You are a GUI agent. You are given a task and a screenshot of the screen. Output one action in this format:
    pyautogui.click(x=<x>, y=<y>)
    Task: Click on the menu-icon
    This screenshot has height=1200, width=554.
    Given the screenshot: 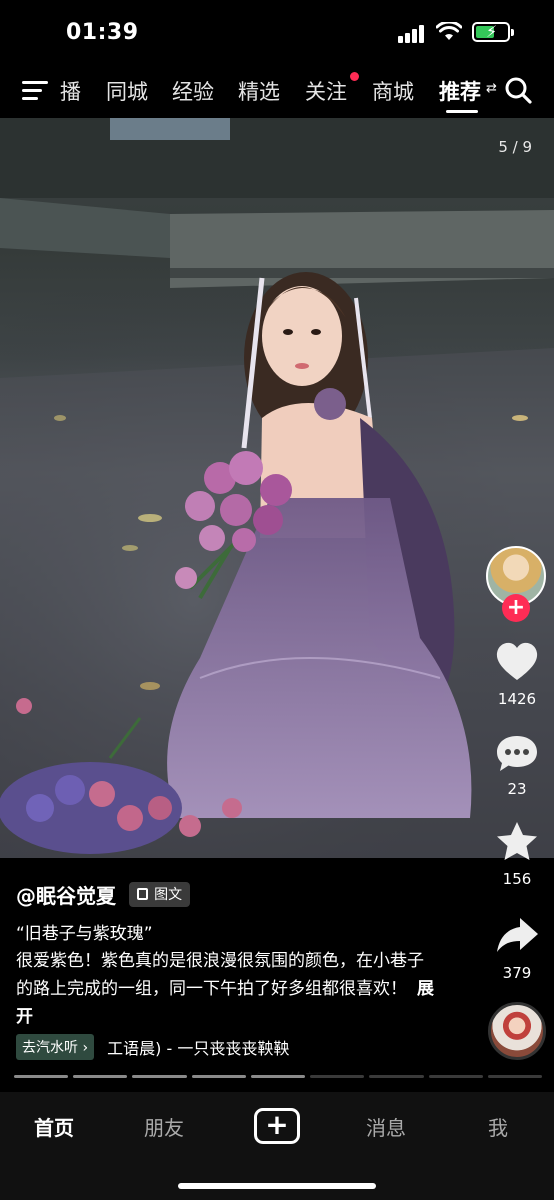 What is the action you would take?
    pyautogui.click(x=35, y=91)
    